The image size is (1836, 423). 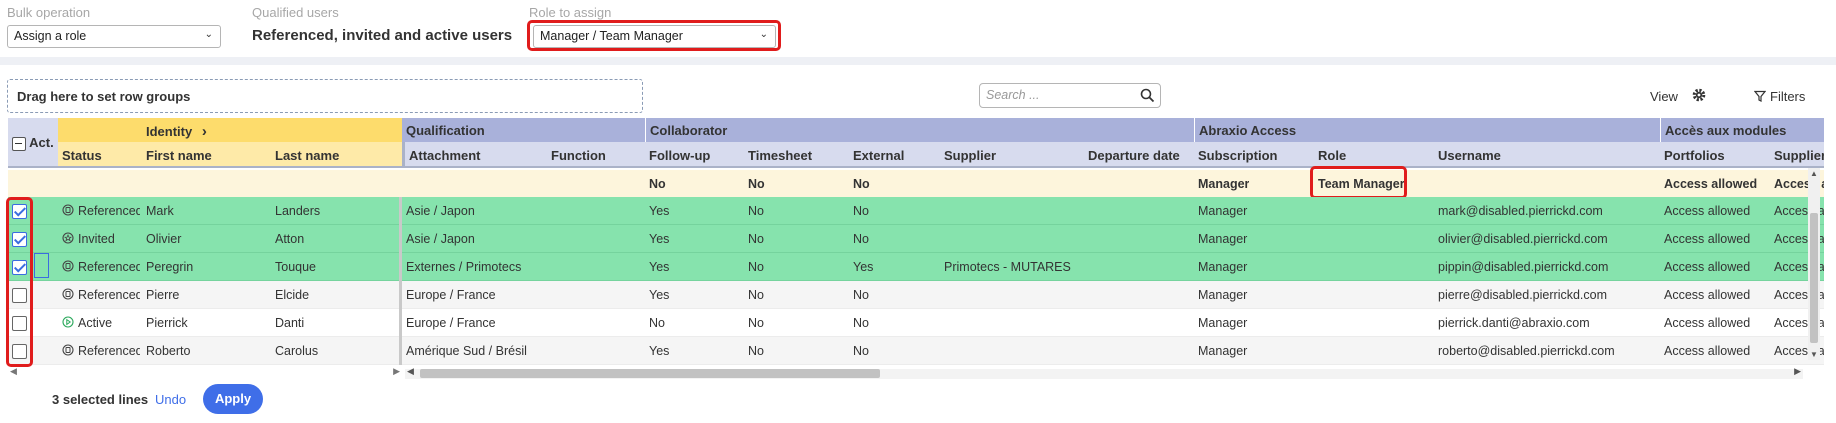 What do you see at coordinates (1546, 211) in the screenshot?
I see `username-cell: mark@disabled.pierrickd.com` at bounding box center [1546, 211].